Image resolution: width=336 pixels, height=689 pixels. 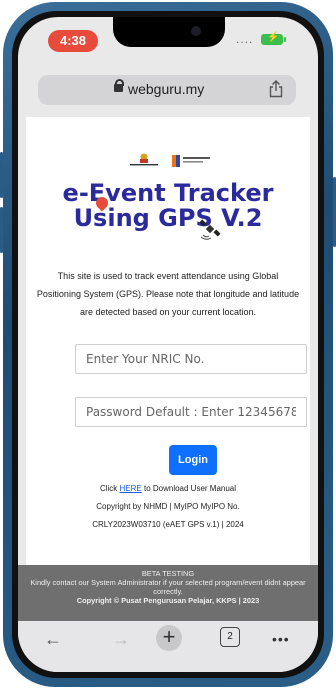 What do you see at coordinates (189, 488) in the screenshot?
I see `manual-suffix: to Download User Manual` at bounding box center [189, 488].